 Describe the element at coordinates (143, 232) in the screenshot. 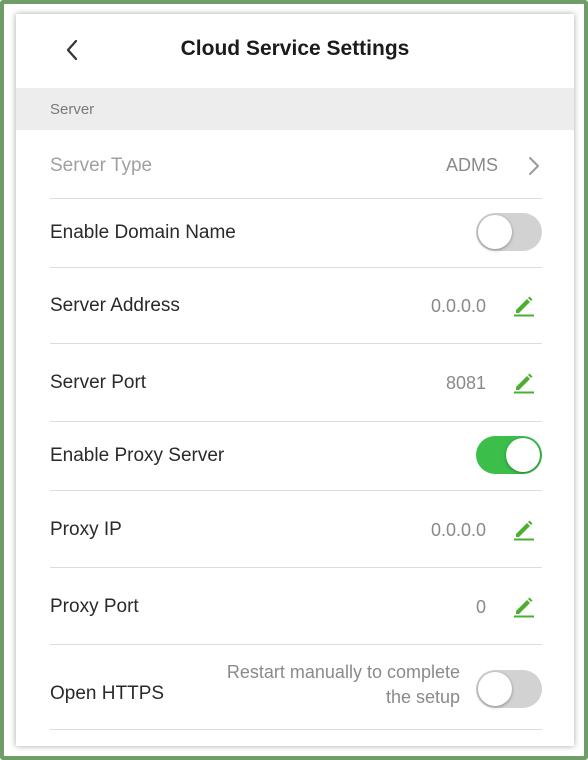

I see `enable-domain-label: Enable Domain Name` at that location.